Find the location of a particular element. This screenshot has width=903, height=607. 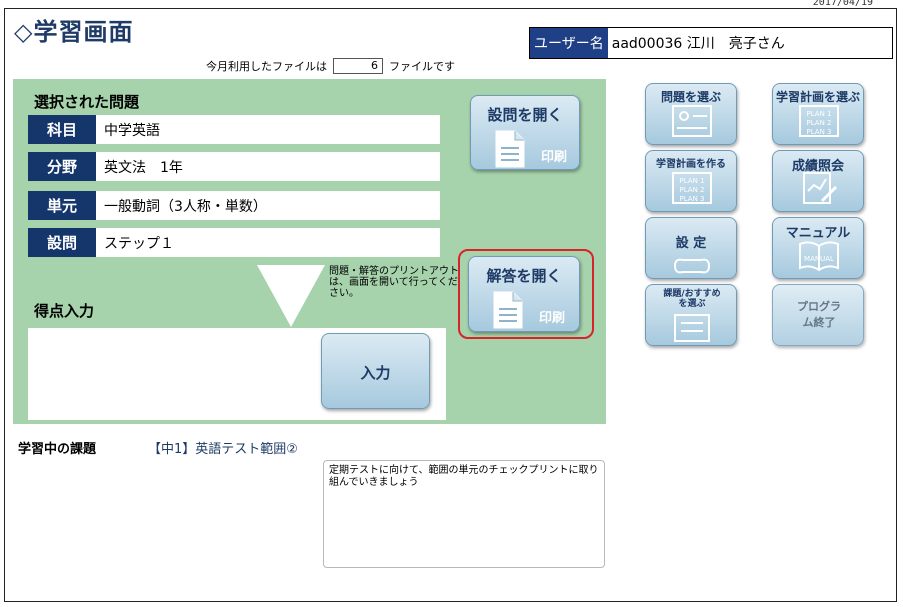

print-note: 問題・解答のプリントアウトは、画面を開いて行ってください。 is located at coordinates (394, 282).